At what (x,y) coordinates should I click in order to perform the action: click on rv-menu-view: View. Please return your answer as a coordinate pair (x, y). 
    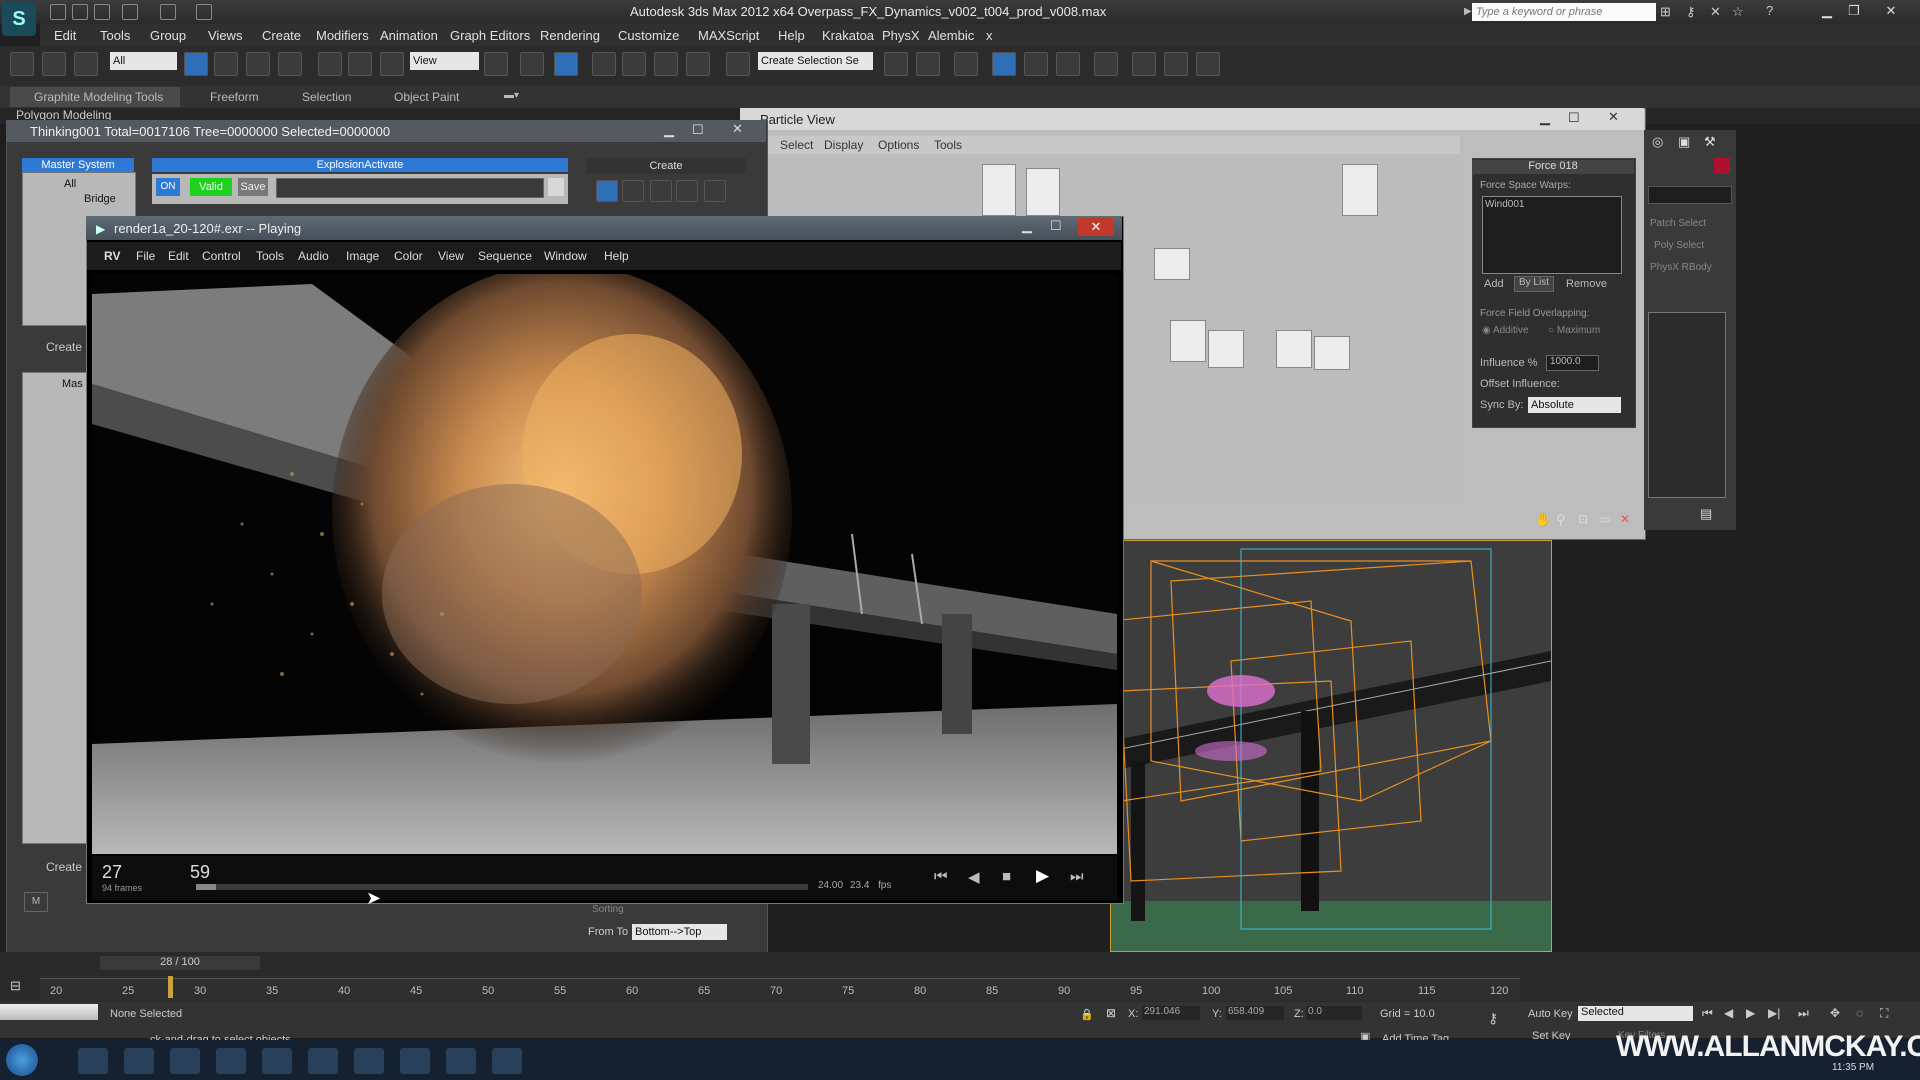
    Looking at the image, I should click on (451, 256).